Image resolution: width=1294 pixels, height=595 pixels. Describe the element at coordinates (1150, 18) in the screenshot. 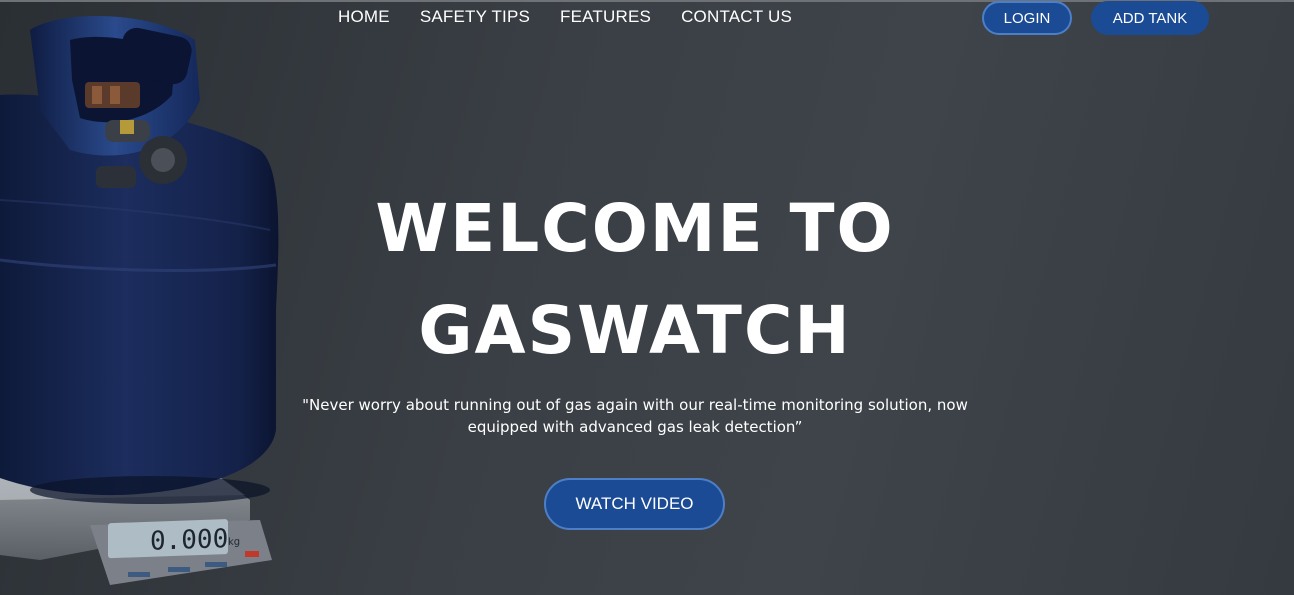

I see `add-tank-button: ADD TANK` at that location.